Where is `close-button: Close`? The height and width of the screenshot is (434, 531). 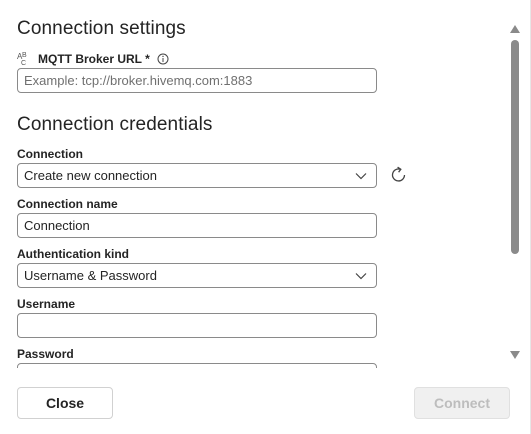
close-button: Close is located at coordinates (65, 403).